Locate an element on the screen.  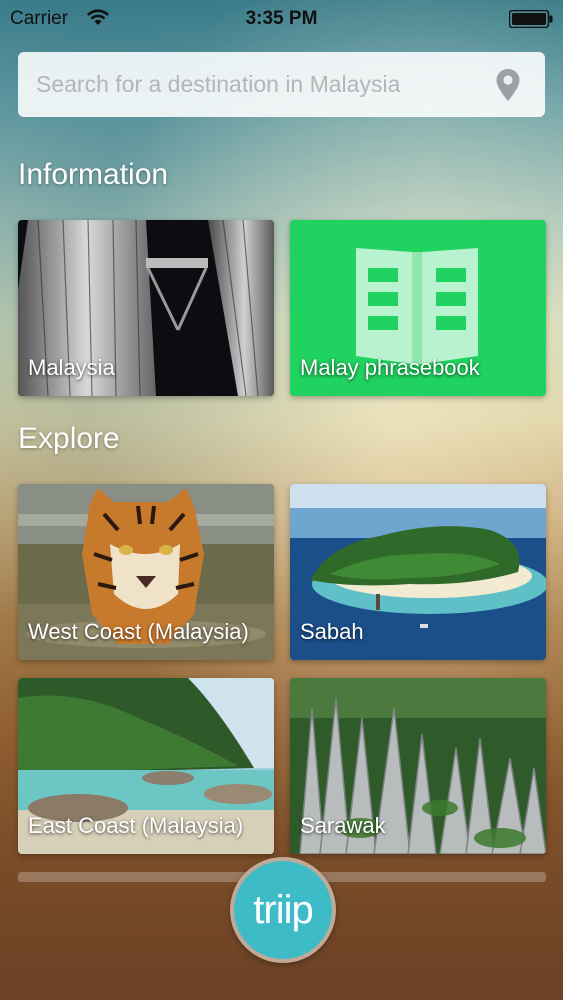
search-input is located at coordinates (261, 84).